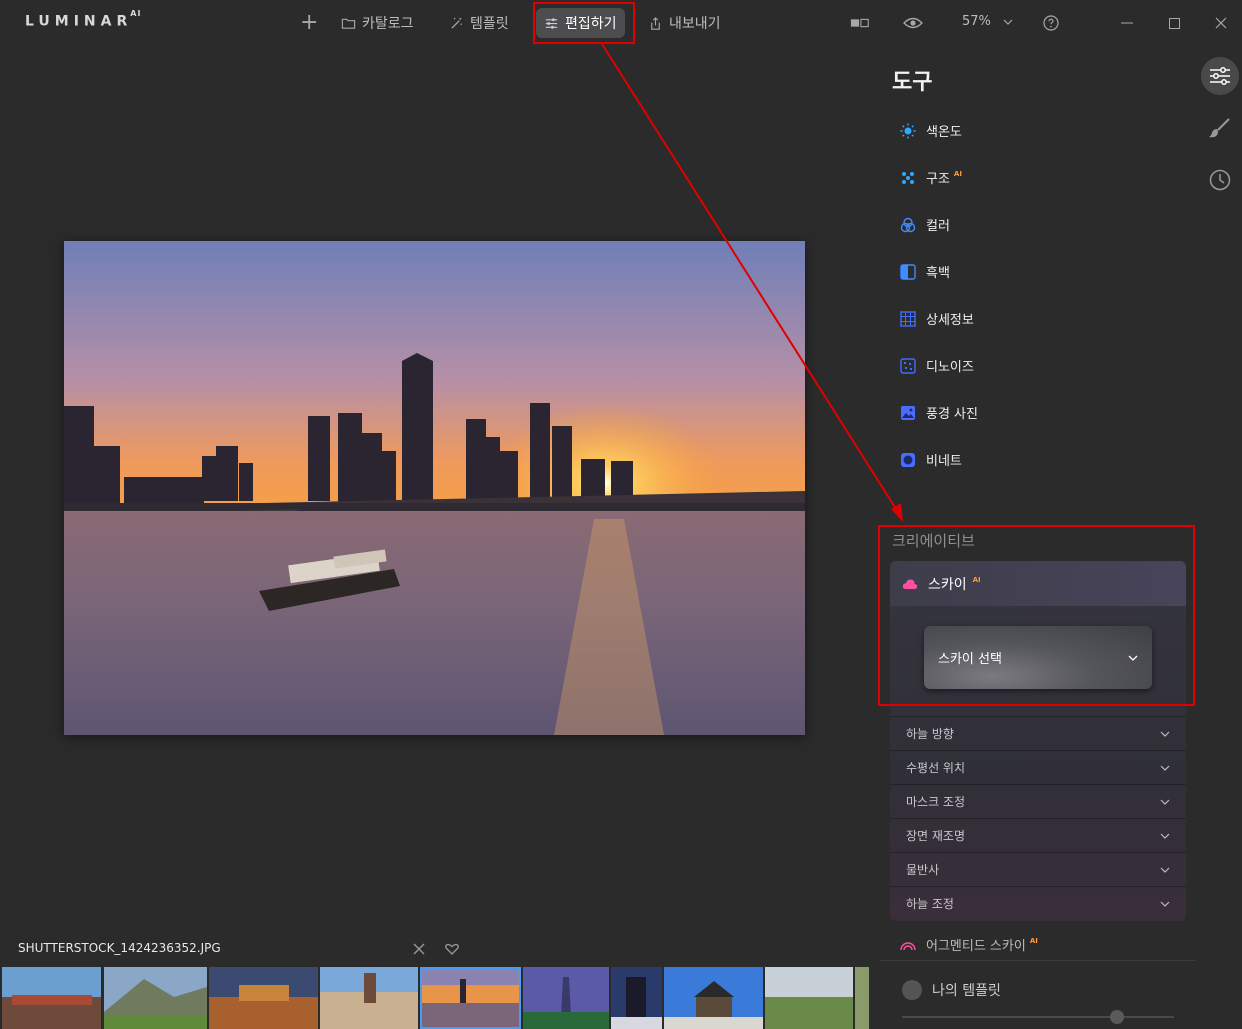  I want to click on accordion-sky-orientation: 하늘 방향, so click(1038, 733).